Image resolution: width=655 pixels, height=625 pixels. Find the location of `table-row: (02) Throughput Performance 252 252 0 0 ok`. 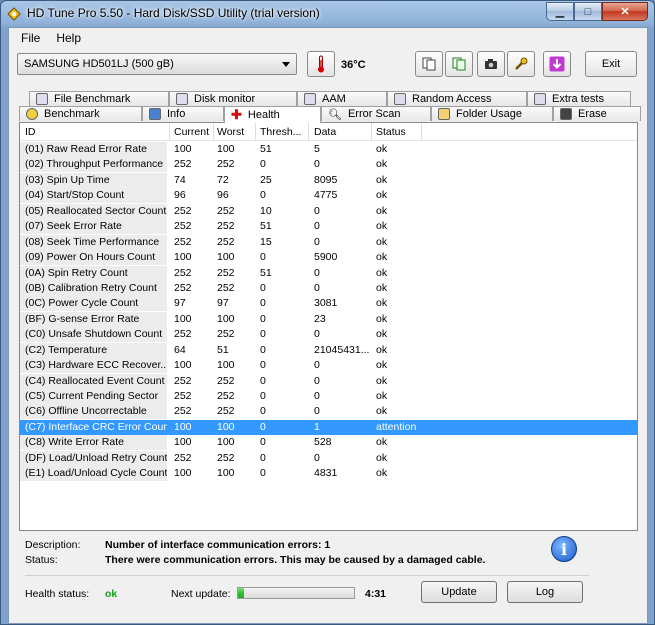

table-row: (02) Throughput Performance 252 252 0 0 ok is located at coordinates (328, 165).